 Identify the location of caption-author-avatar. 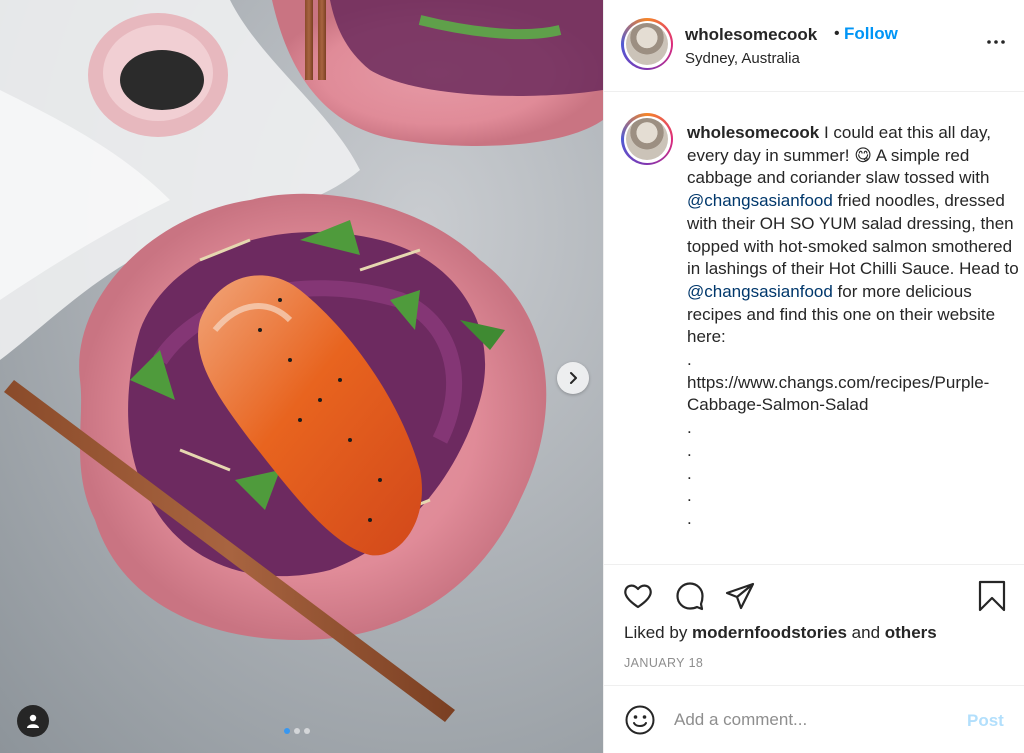
(647, 139).